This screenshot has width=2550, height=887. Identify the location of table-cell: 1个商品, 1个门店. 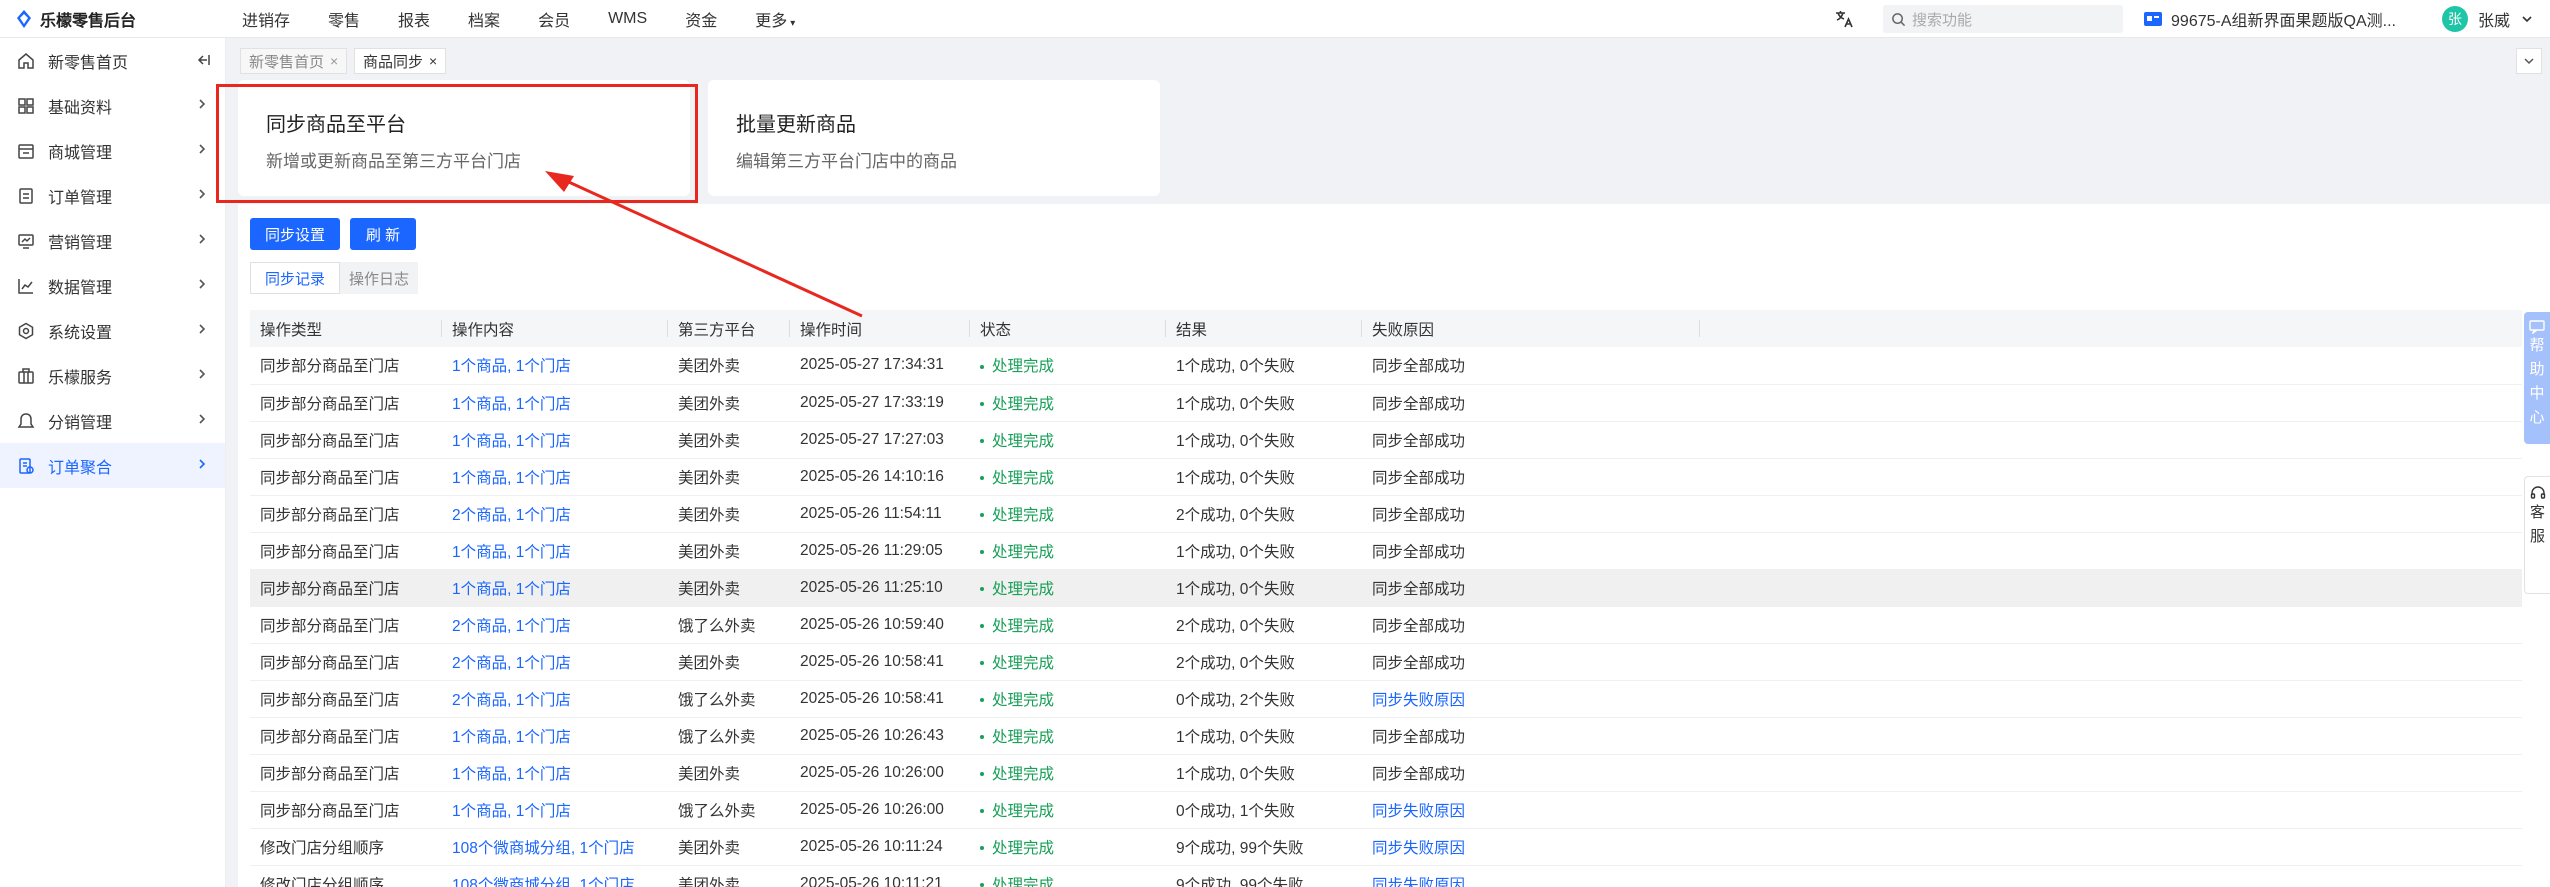
(555, 736).